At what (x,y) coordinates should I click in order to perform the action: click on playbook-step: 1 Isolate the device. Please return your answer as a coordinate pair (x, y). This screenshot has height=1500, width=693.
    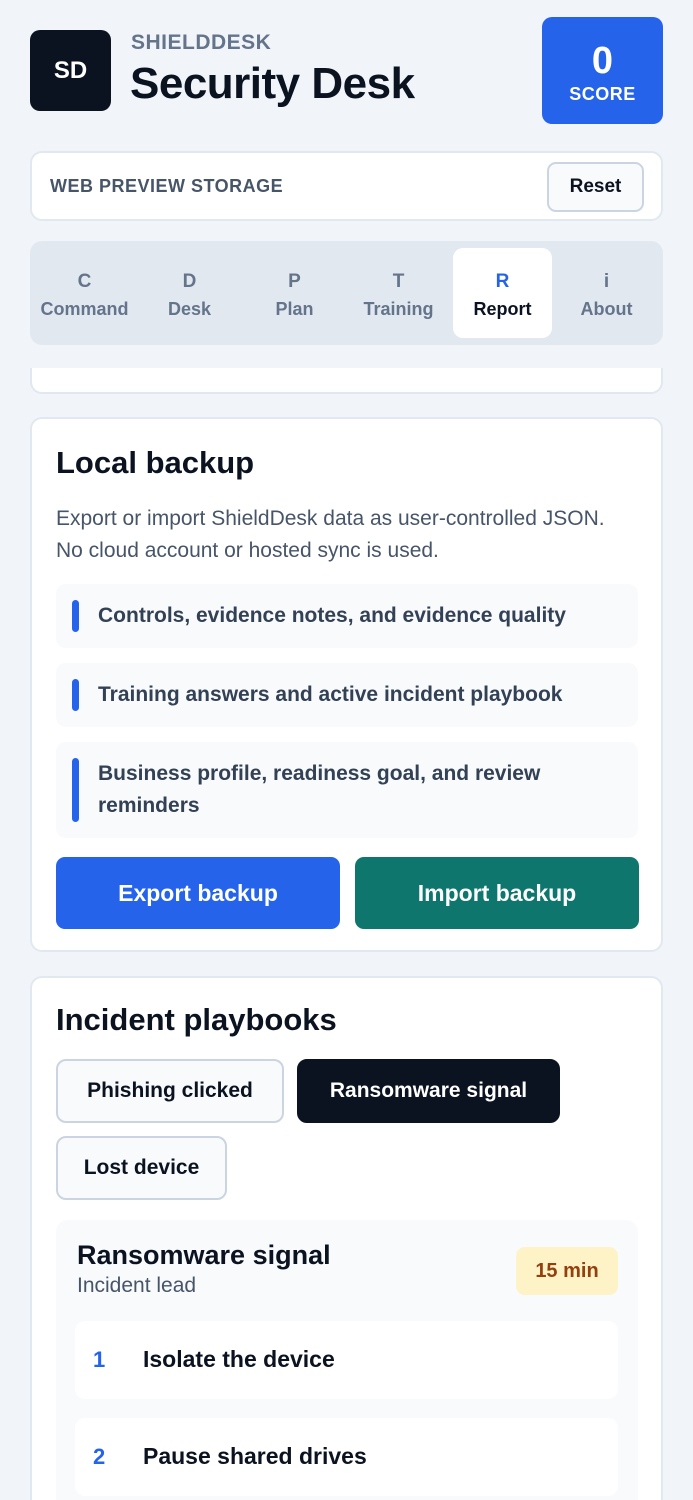
    Looking at the image, I should click on (346, 1360).